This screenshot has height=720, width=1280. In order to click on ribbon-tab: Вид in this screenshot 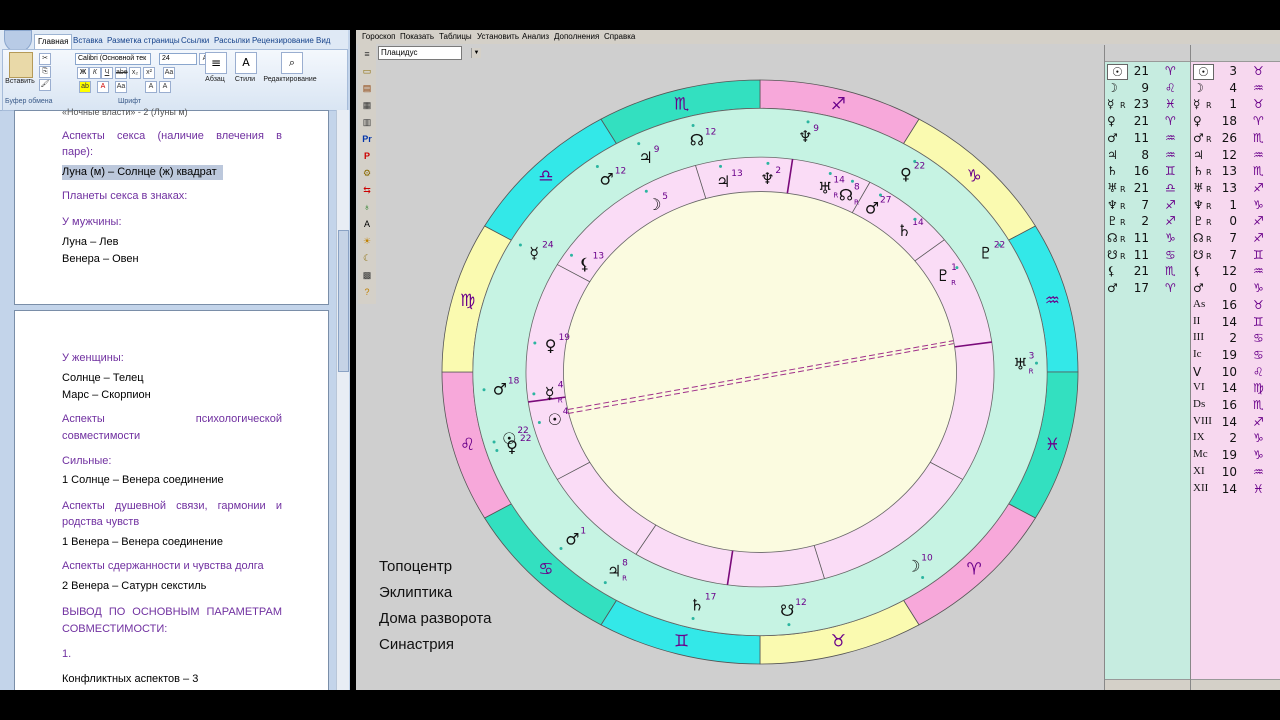, I will do `click(323, 41)`.